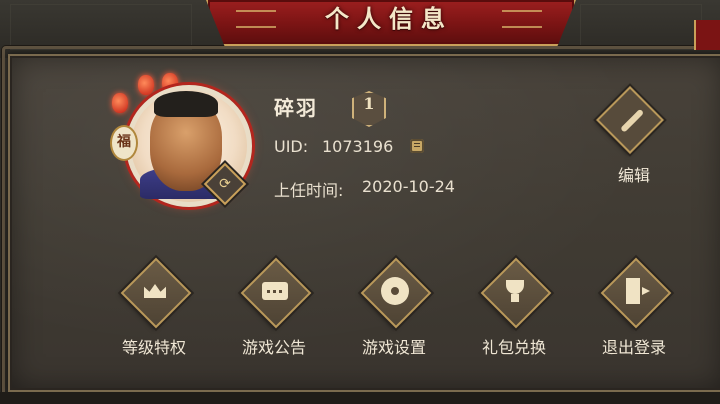  What do you see at coordinates (393, 347) in the screenshot?
I see `action-label: 游戏设置` at bounding box center [393, 347].